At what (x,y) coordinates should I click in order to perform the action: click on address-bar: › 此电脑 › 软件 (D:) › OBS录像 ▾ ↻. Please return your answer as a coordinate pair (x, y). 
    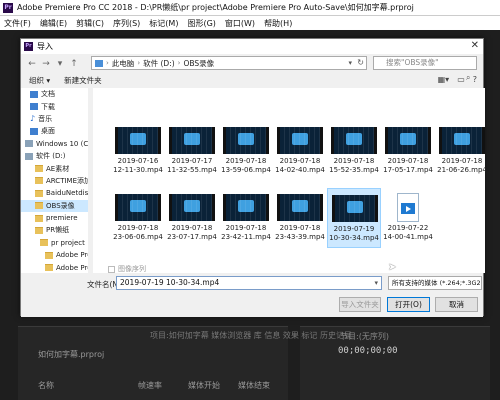
    Looking at the image, I should click on (229, 63).